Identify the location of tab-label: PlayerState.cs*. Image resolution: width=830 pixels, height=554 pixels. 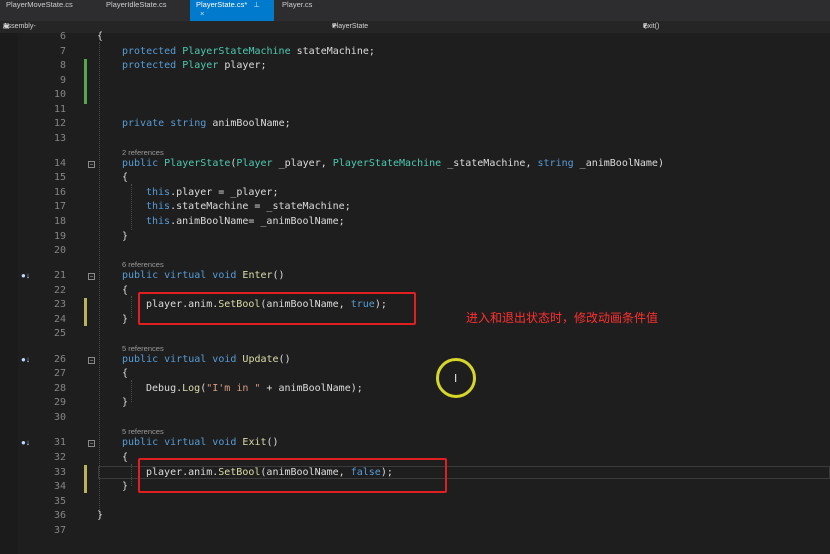
(222, 4).